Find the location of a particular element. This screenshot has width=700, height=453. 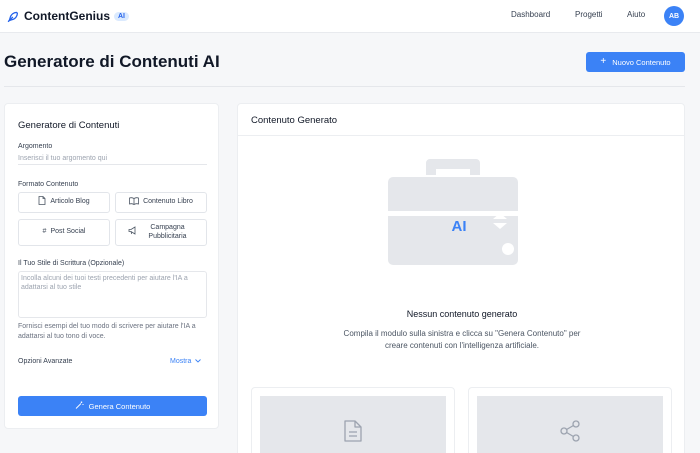

format-ad-campaign-button: Campagna Pubblicitaria is located at coordinates (161, 232).